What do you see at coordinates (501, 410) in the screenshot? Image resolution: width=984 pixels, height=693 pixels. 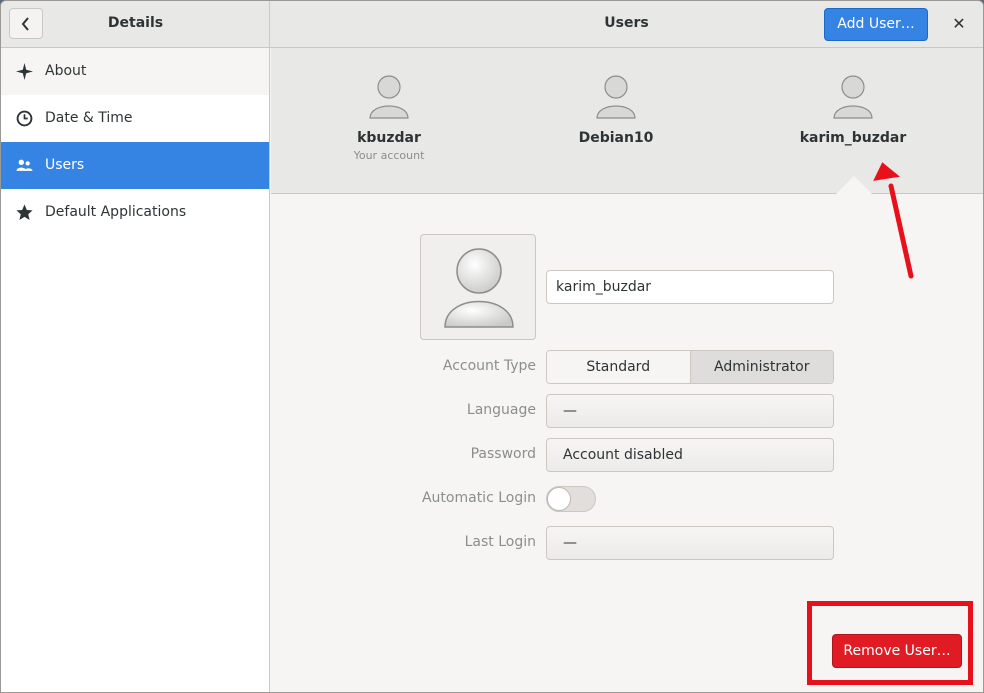 I see `language-label: Language` at bounding box center [501, 410].